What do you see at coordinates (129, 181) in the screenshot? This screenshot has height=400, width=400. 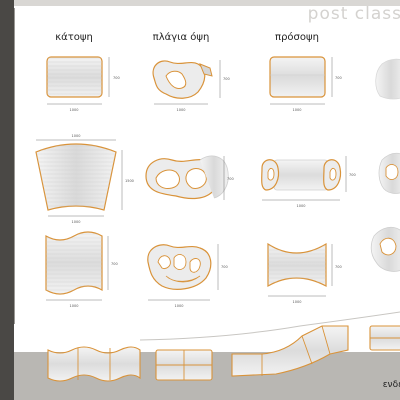 I see `dim-label: 1500` at bounding box center [129, 181].